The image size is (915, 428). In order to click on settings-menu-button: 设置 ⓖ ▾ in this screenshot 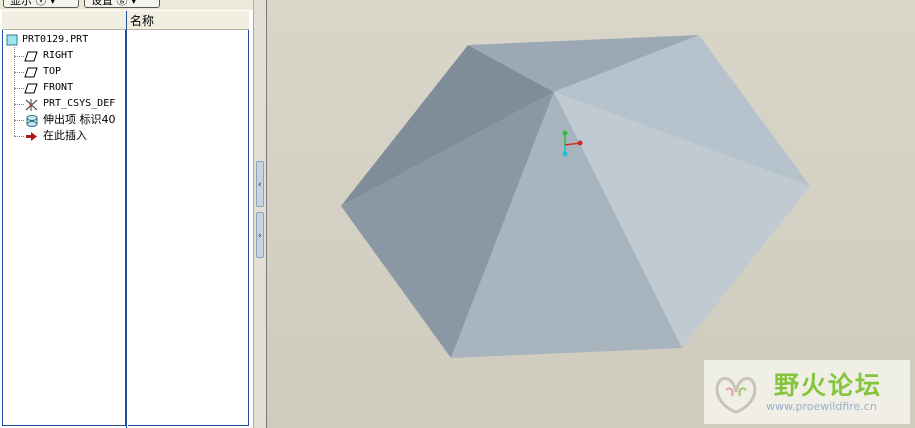, I will do `click(122, 4)`.